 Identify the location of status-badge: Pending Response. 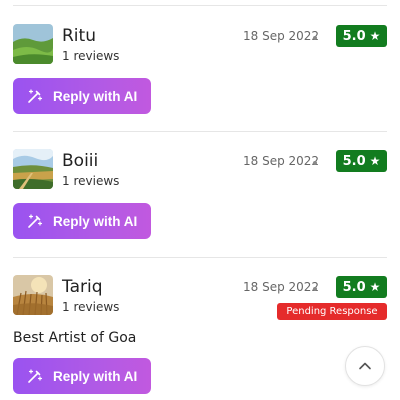
(332, 311).